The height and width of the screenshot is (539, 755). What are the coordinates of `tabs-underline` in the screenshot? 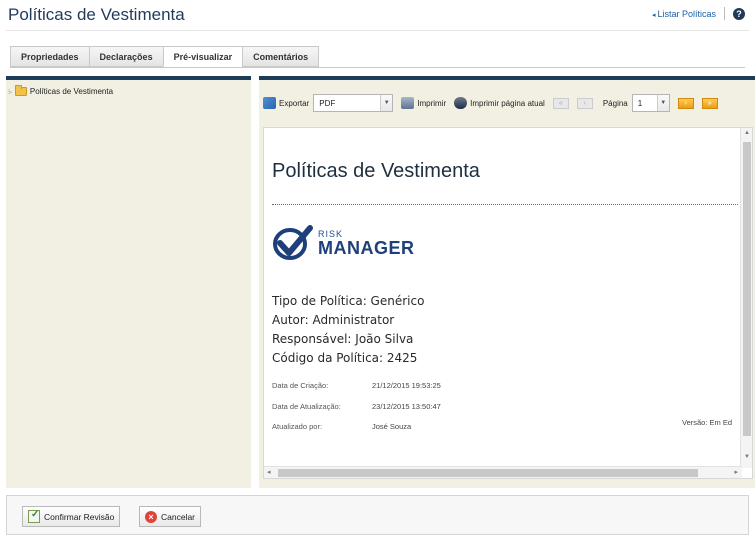 It's located at (377, 67).